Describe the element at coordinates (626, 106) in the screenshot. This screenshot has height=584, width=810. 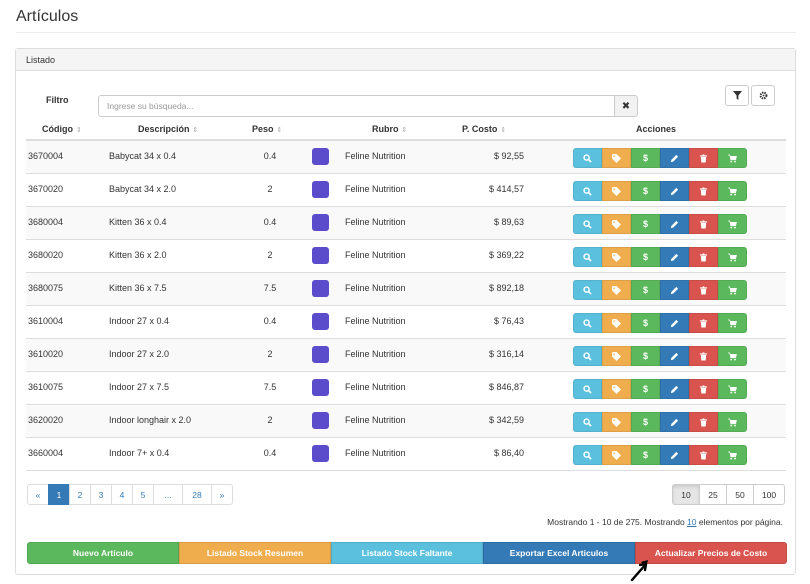
I see `clear-filter-button: ✖` at that location.